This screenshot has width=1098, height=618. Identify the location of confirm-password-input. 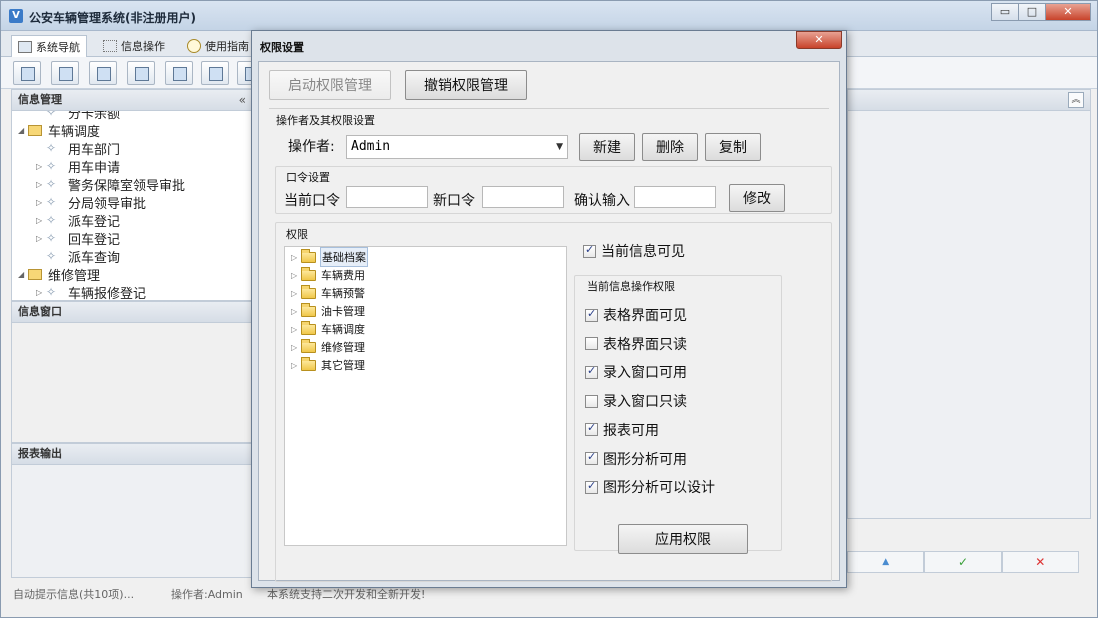
(675, 197).